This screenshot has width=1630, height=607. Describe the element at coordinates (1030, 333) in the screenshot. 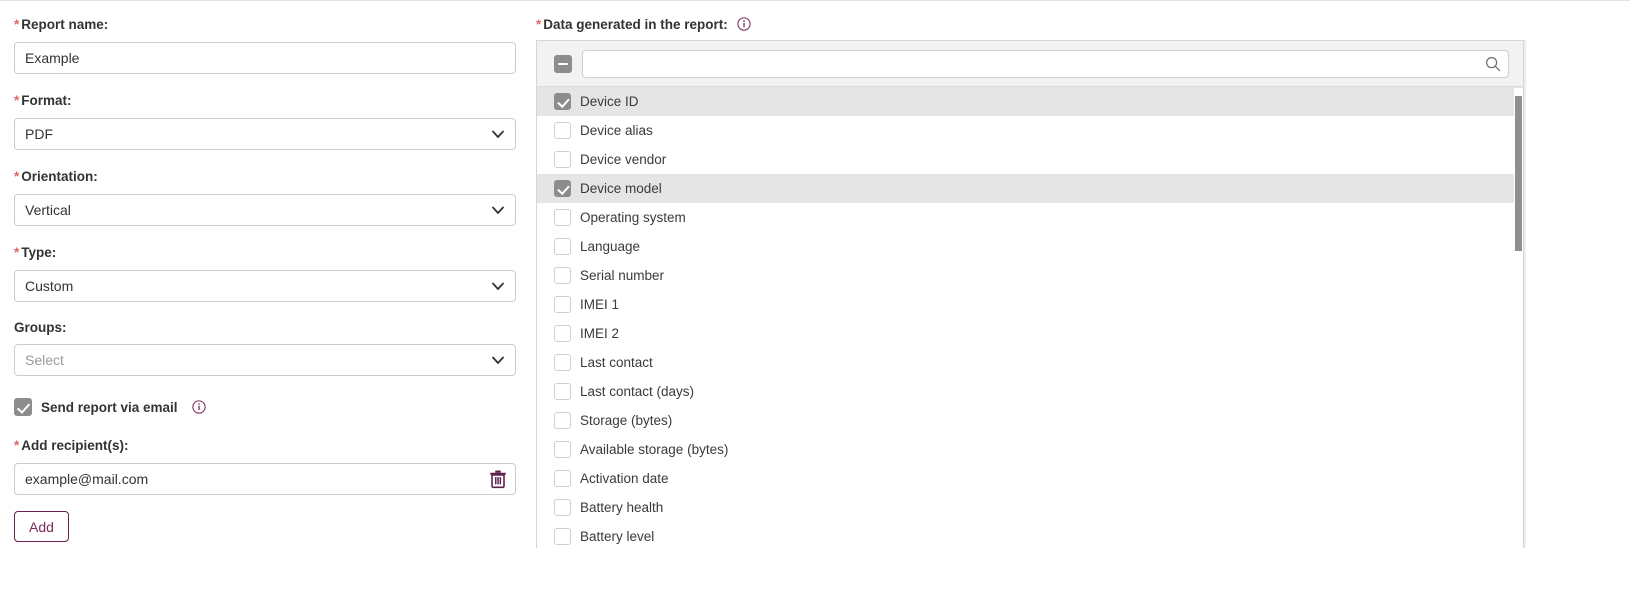

I see `option-row: IMEI 2` at that location.